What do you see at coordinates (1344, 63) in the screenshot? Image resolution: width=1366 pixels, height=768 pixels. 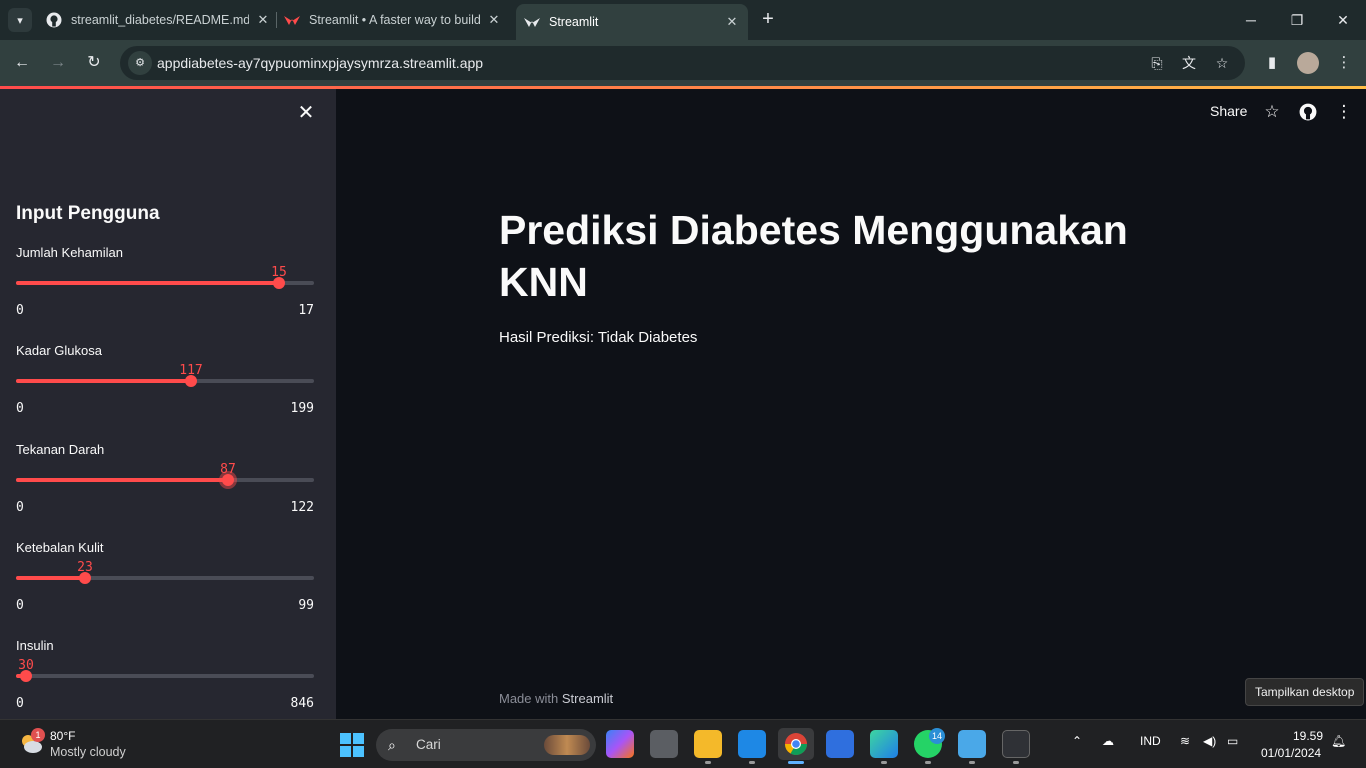 I see `browser-menu-icon: ⋮` at bounding box center [1344, 63].